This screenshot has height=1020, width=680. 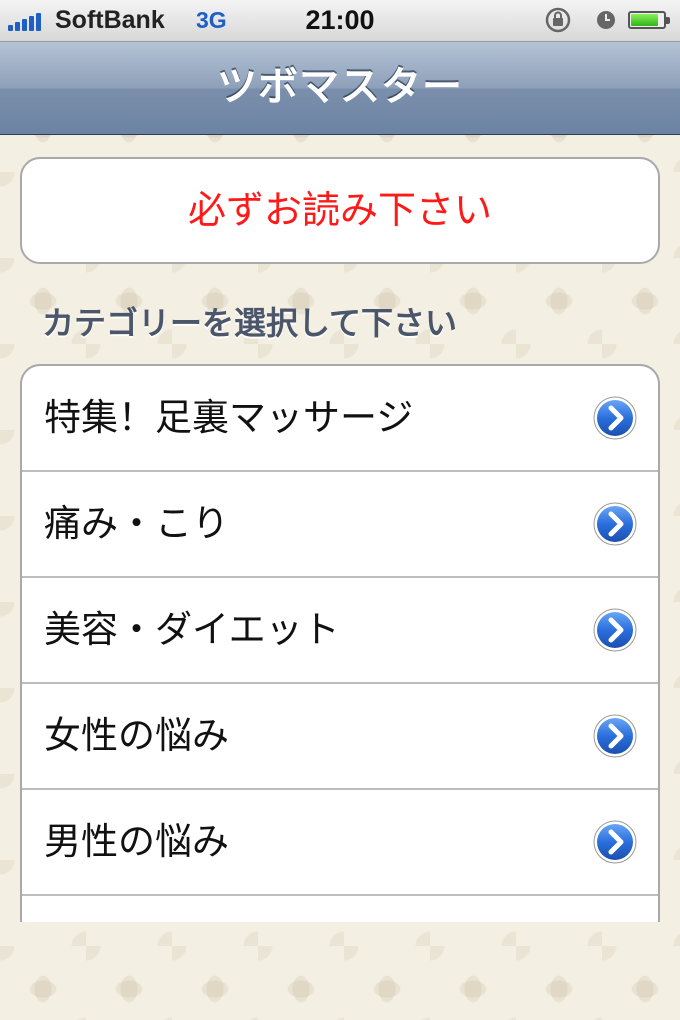 I want to click on category-item-beauty: 美容・ダイエット, so click(x=340, y=631).